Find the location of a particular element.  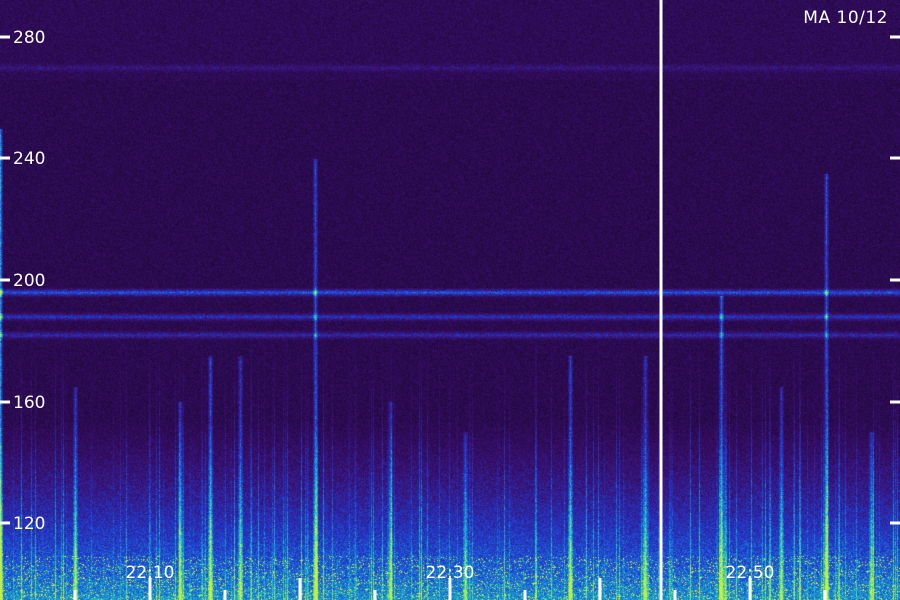

x-tick-label-2210: 22:10 is located at coordinates (150, 573).